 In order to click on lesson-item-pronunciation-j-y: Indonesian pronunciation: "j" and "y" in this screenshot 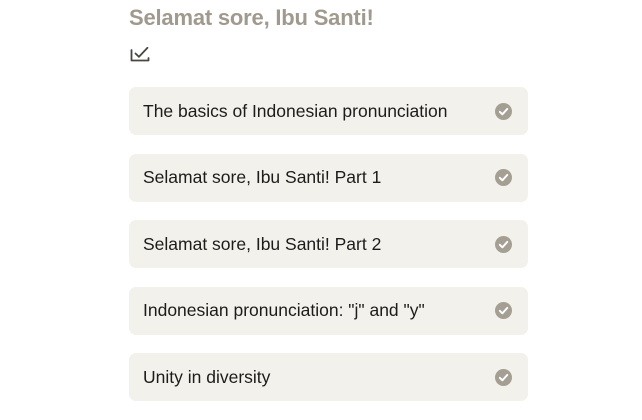, I will do `click(328, 310)`.